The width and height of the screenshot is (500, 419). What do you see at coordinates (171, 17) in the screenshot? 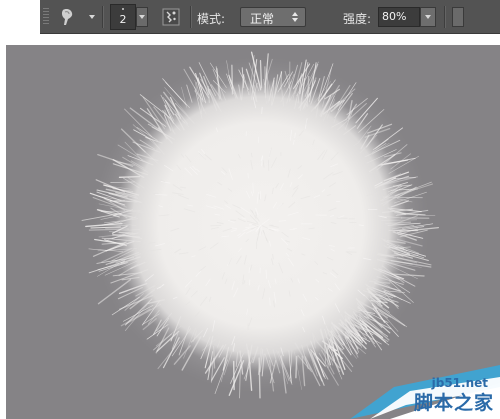
I see `brush-panel-icon` at bounding box center [171, 17].